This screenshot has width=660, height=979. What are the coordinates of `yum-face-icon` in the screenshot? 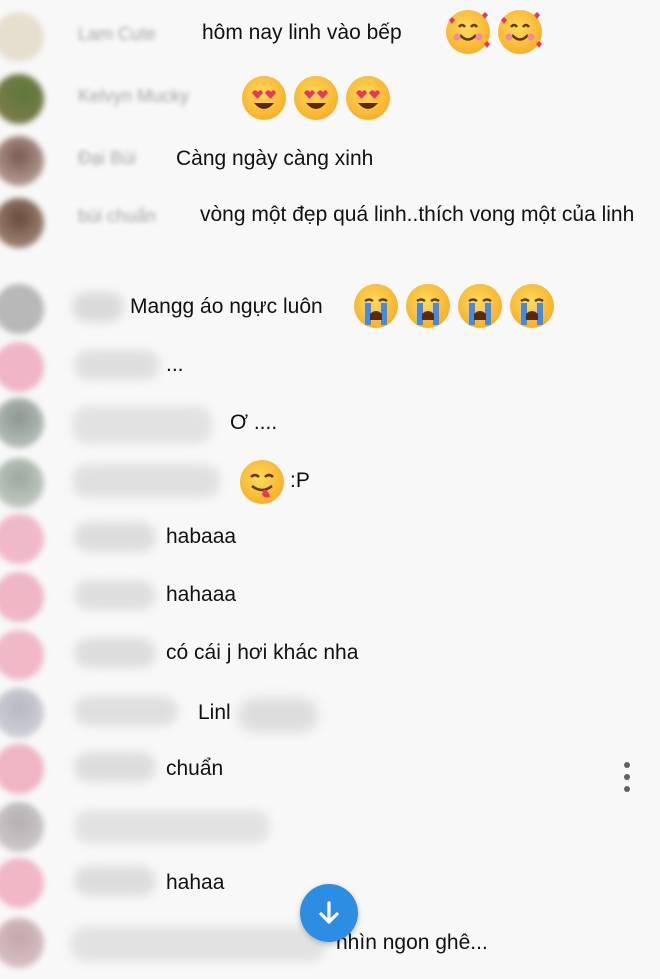 It's located at (262, 482).